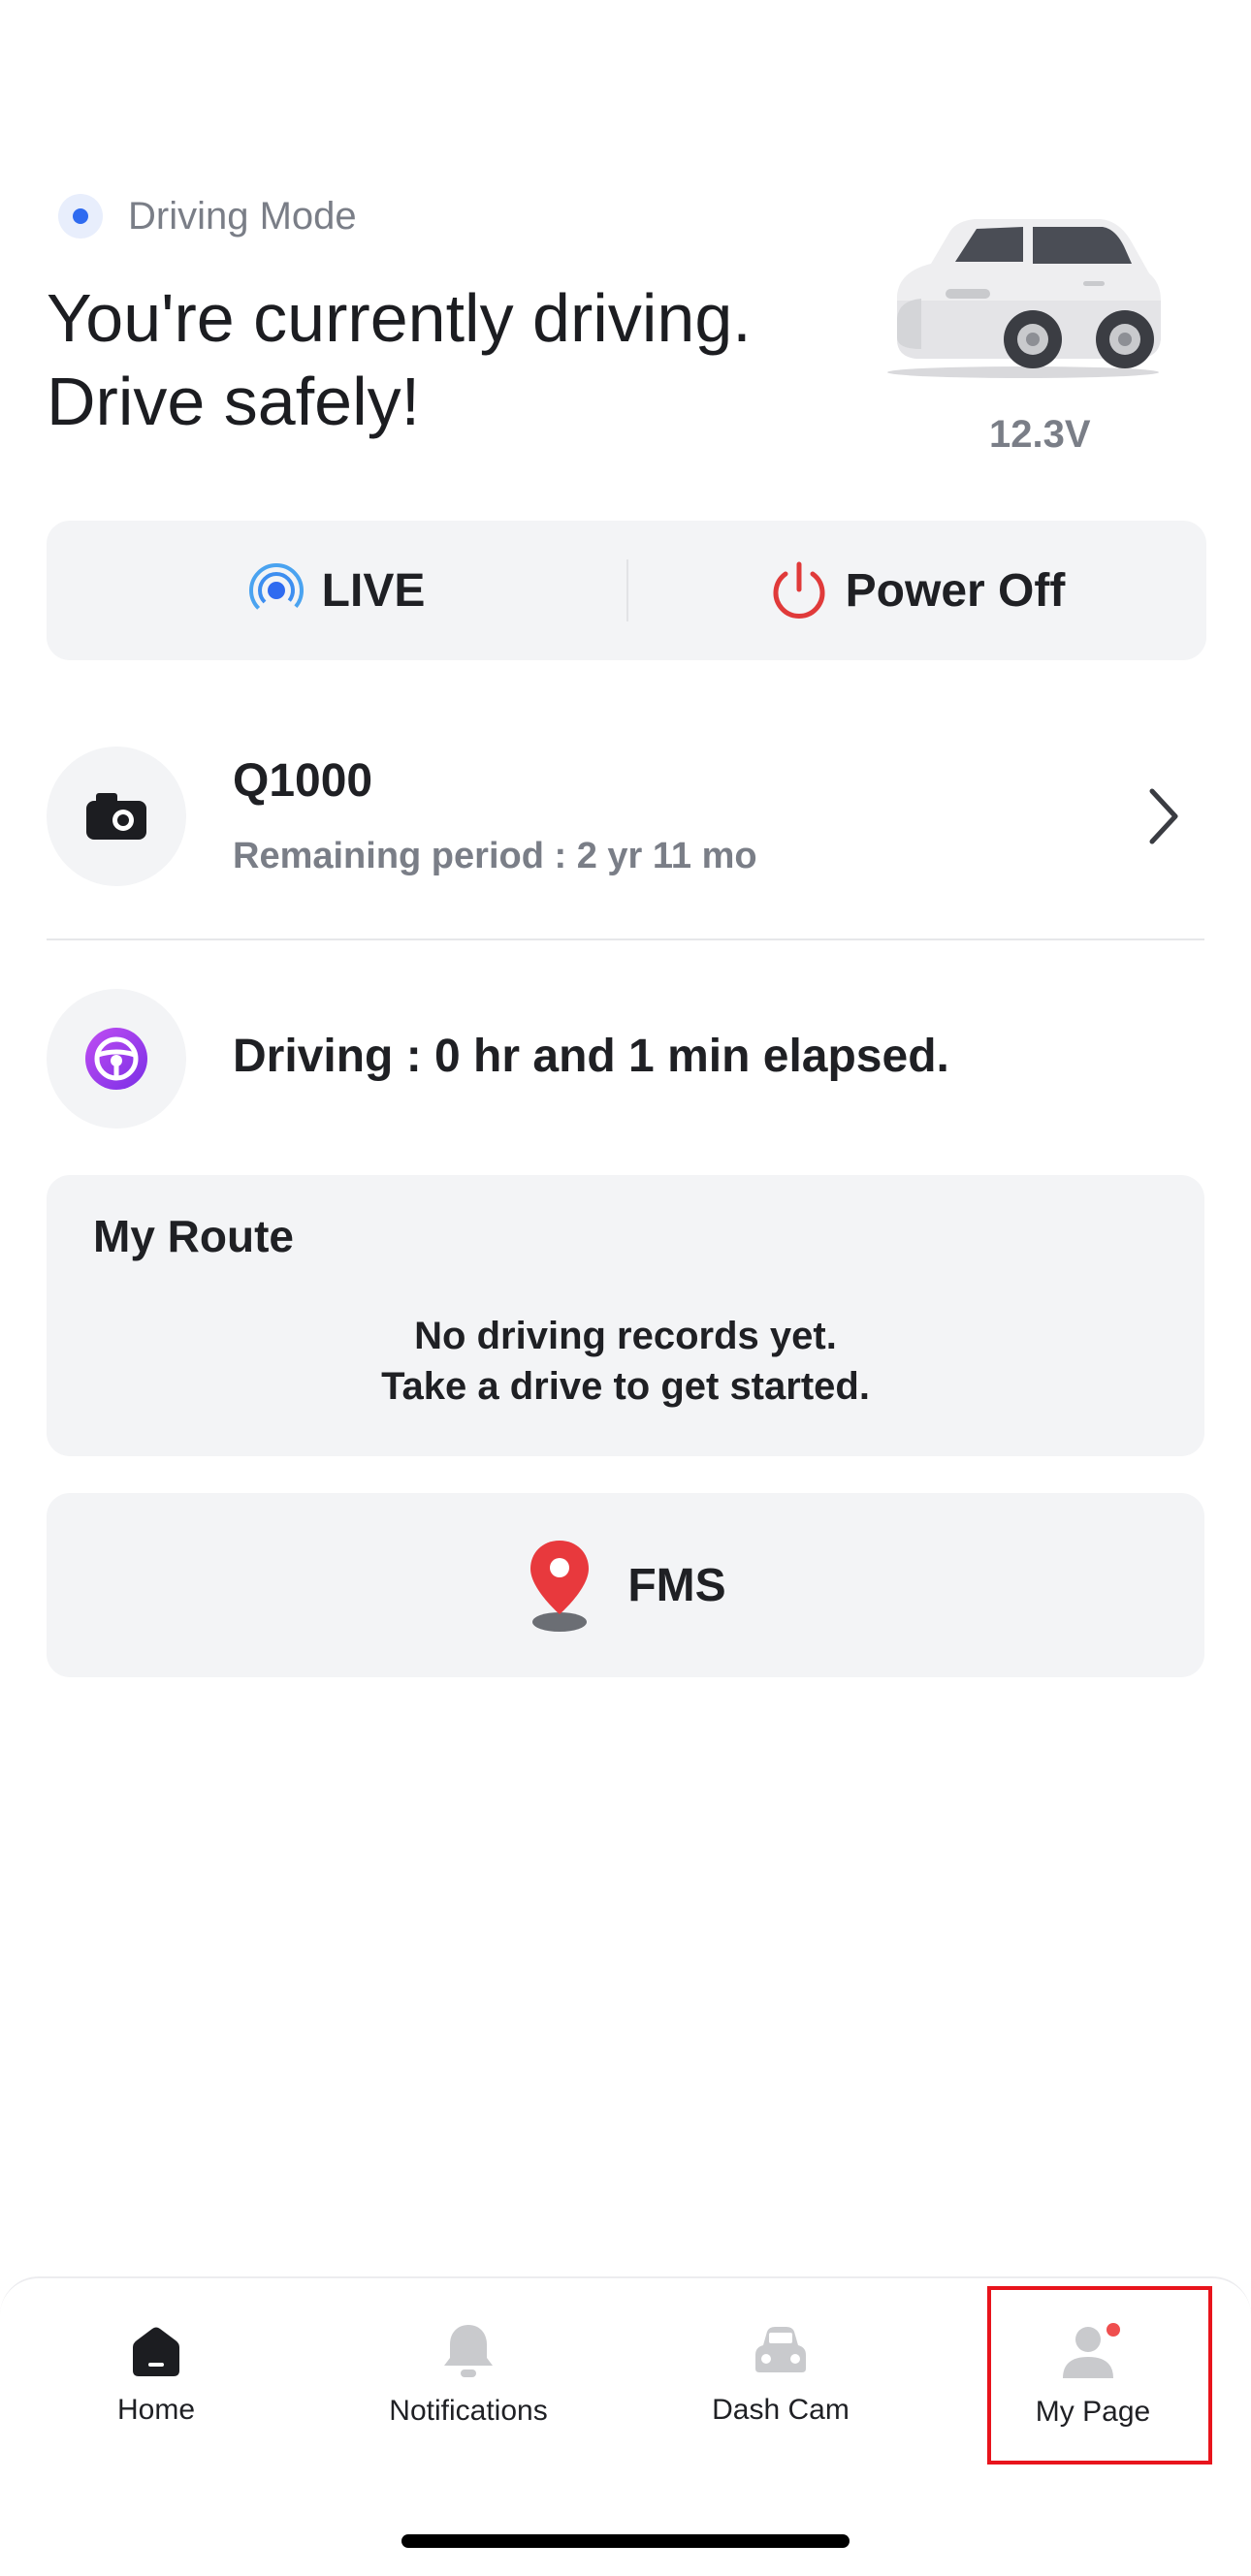  What do you see at coordinates (956, 591) in the screenshot?
I see `power-off-label: Power Off` at bounding box center [956, 591].